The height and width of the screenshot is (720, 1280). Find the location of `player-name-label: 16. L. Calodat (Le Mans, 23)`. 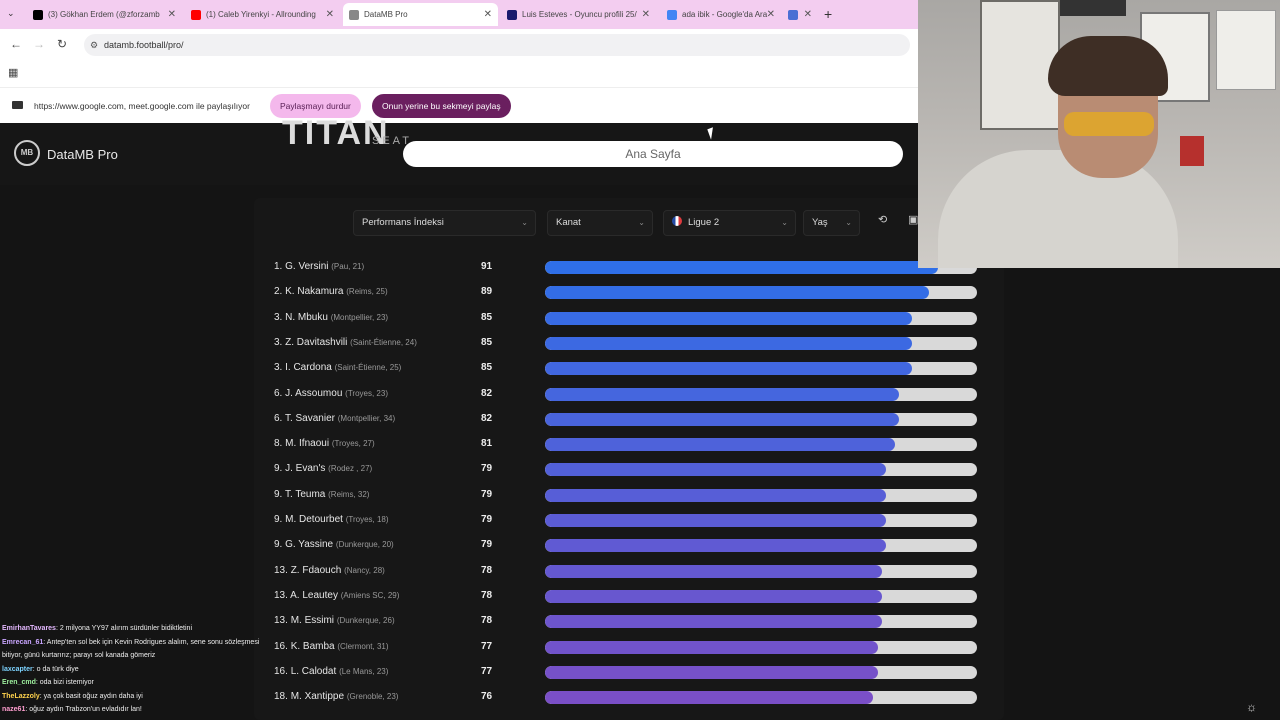

player-name-label: 16. L. Calodat (Le Mans, 23) is located at coordinates (331, 671).